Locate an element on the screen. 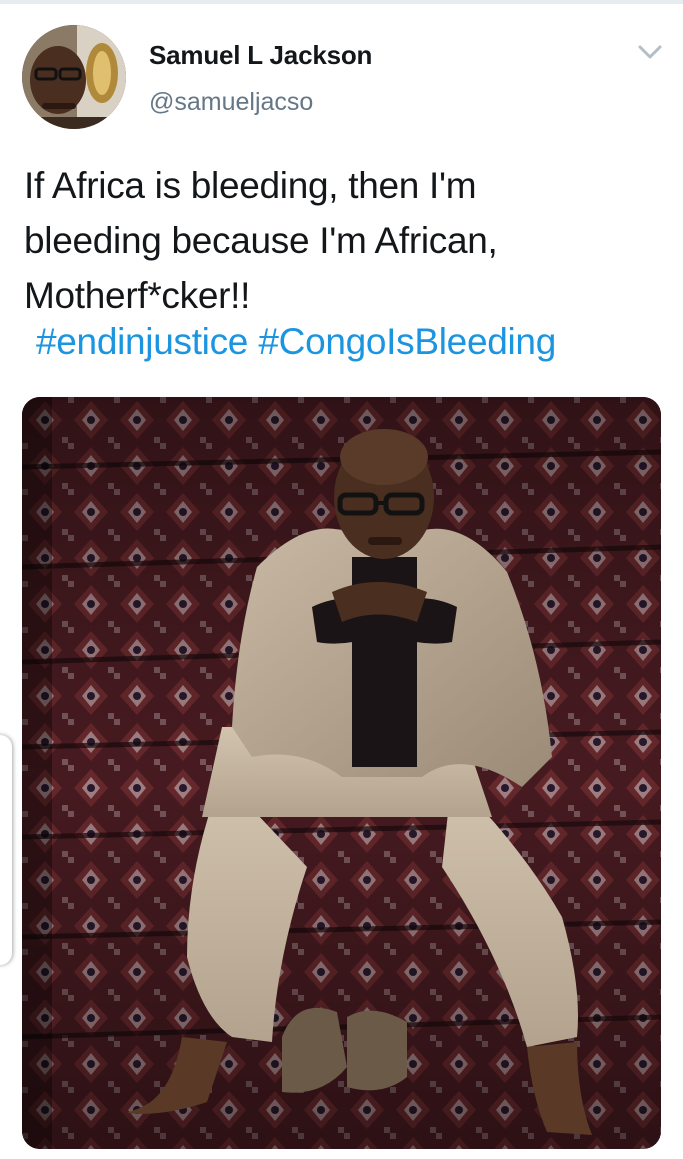 The image size is (683, 1159). top-divider is located at coordinates (341, 2).